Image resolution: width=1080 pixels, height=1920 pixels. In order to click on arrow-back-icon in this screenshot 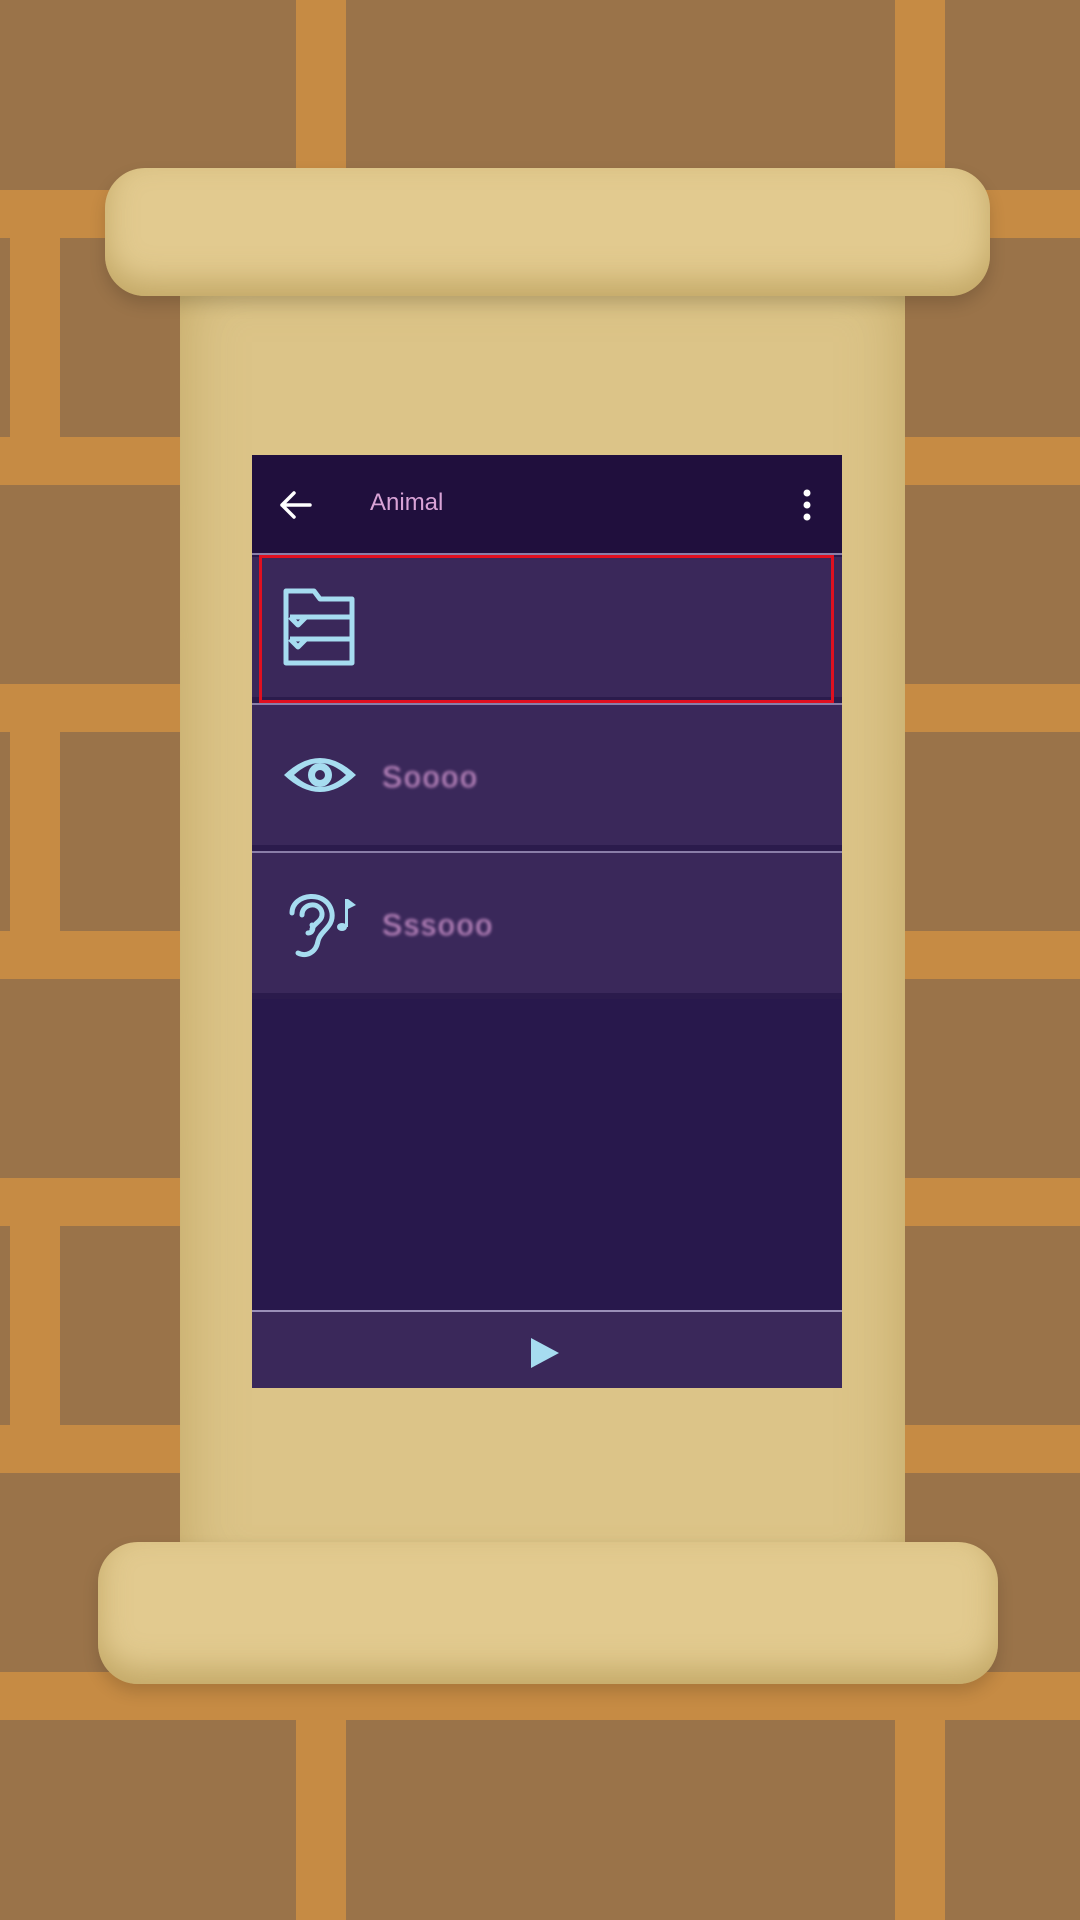, I will do `click(296, 505)`.